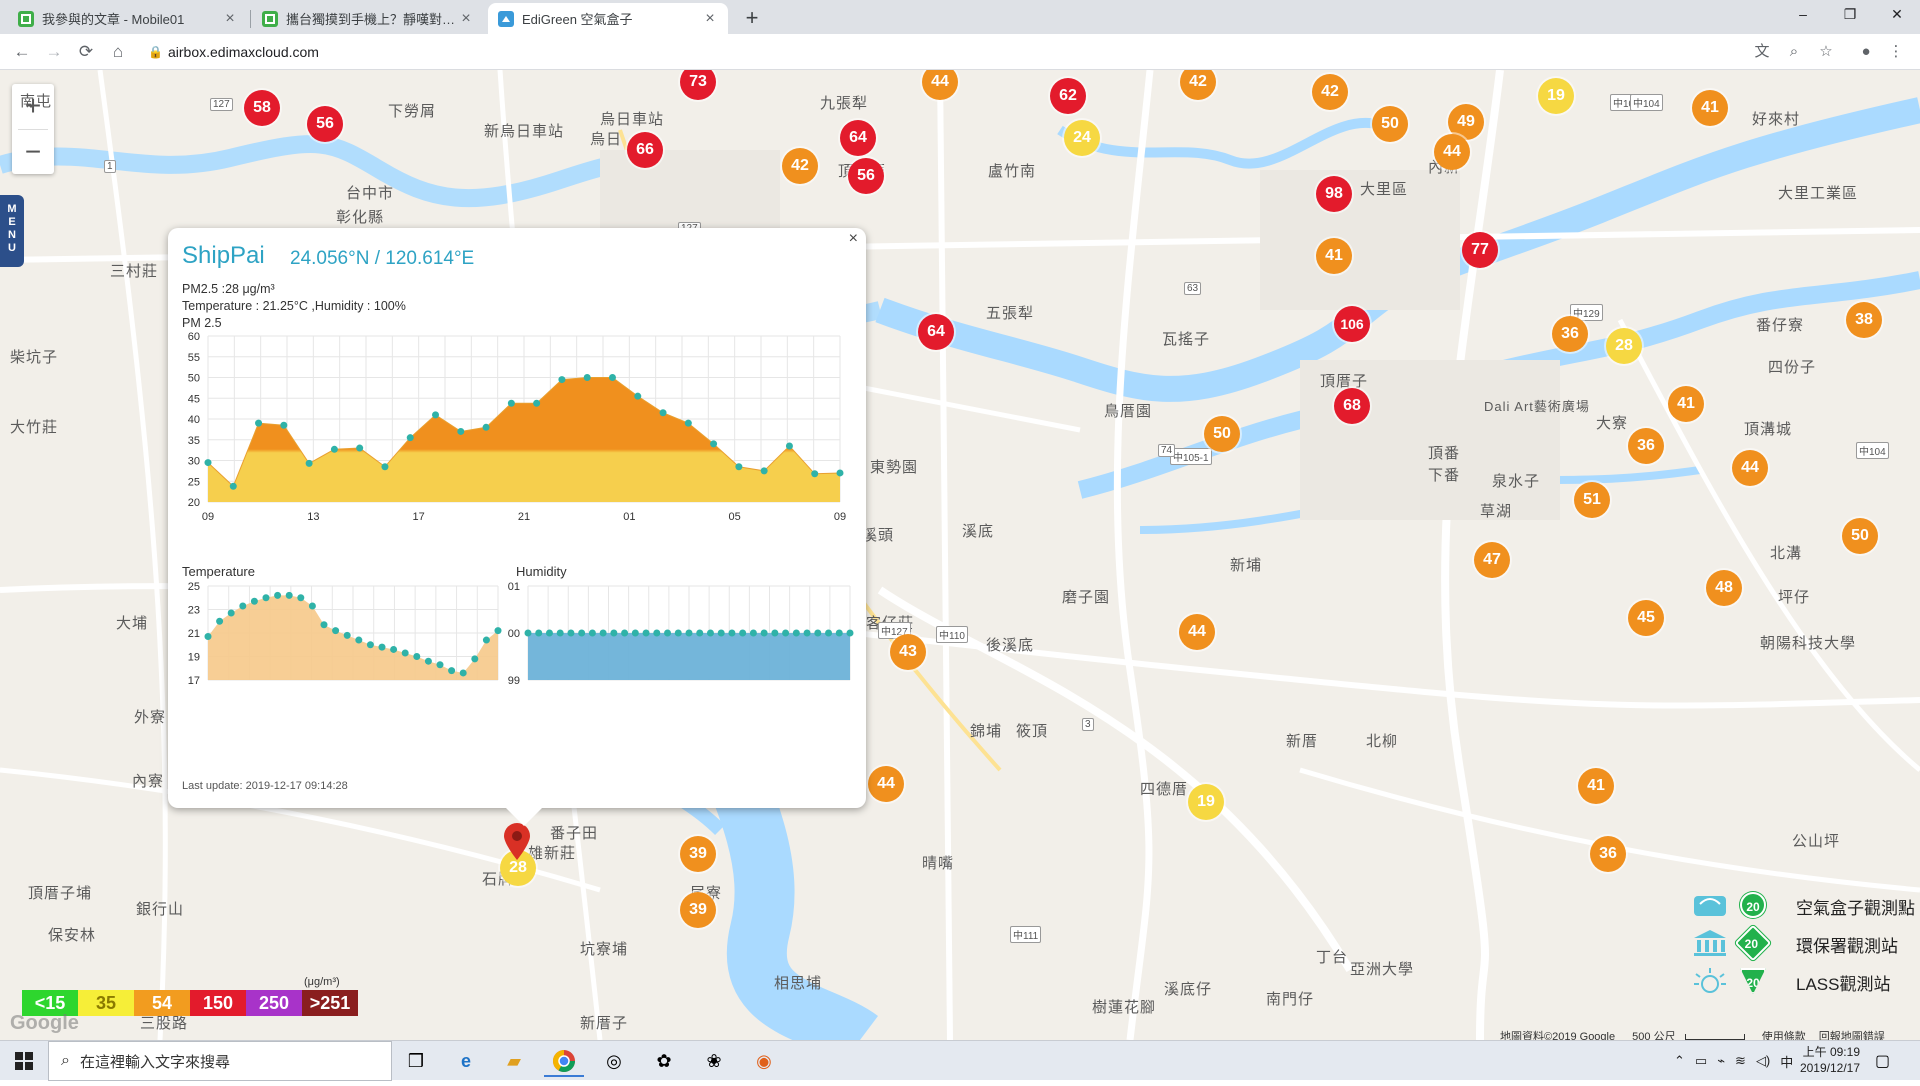  Describe the element at coordinates (1082, 138) in the screenshot. I see `airbox-marker: 24` at that location.